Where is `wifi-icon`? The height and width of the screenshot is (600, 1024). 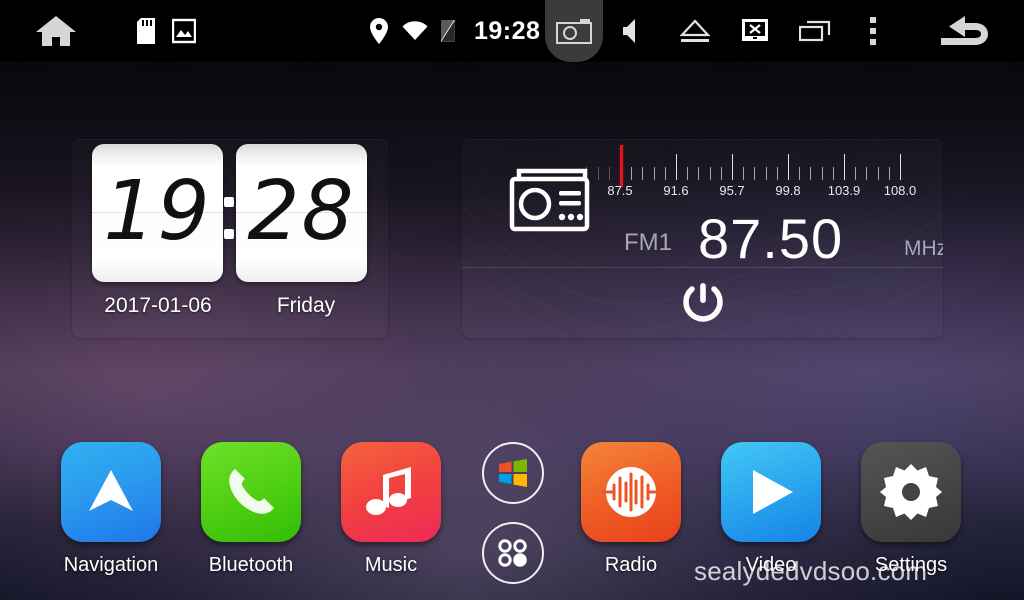 wifi-icon is located at coordinates (415, 31).